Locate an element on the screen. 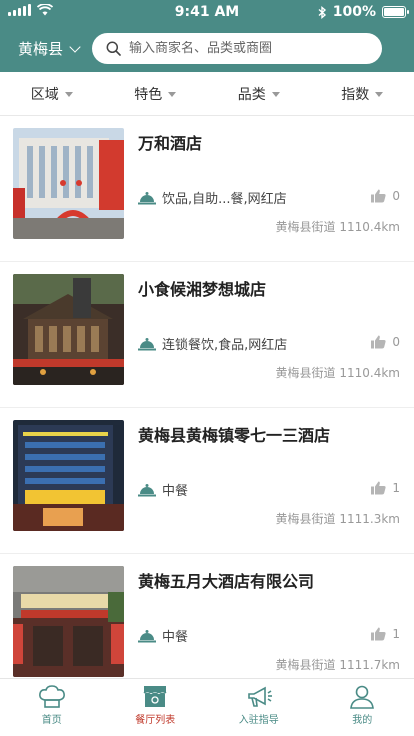 The image size is (414, 736). search-icon is located at coordinates (113, 48).